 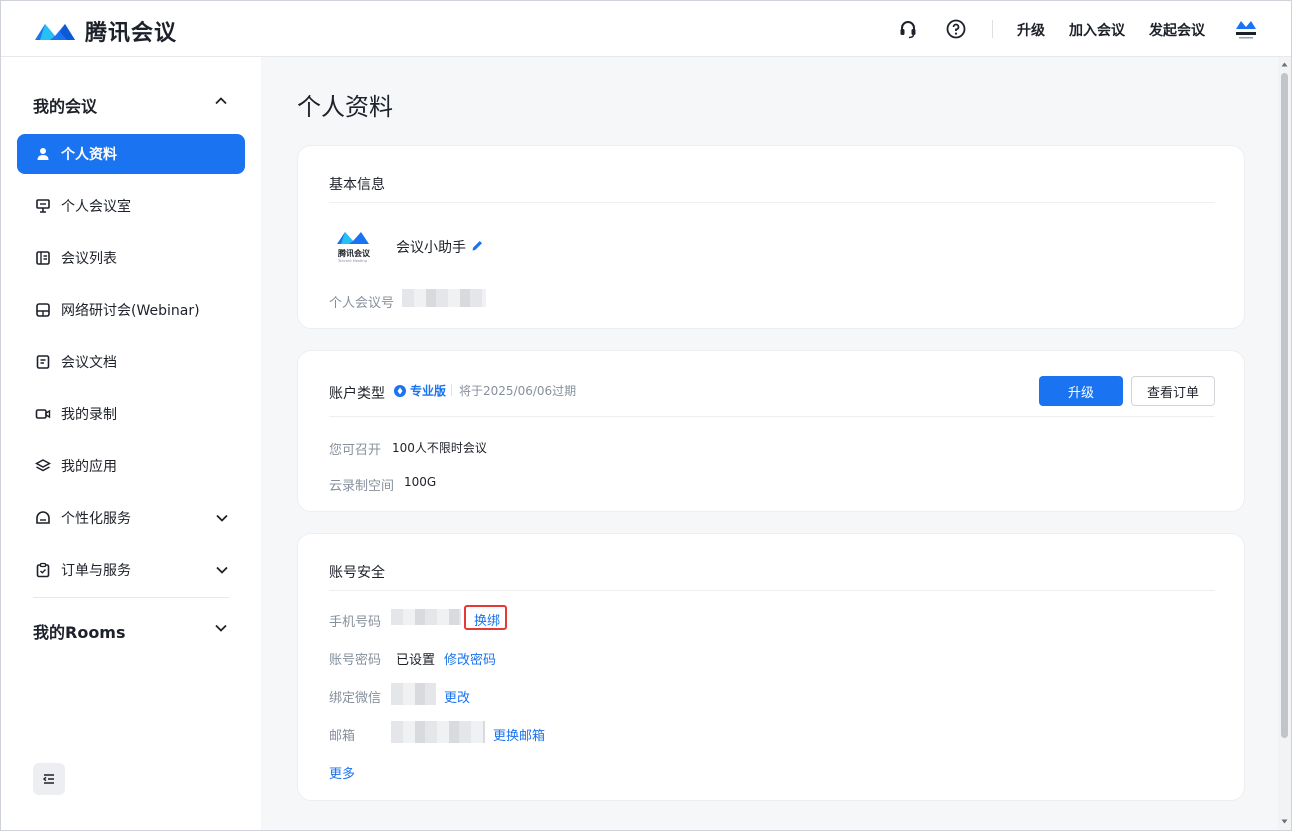 What do you see at coordinates (1284, 405) in the screenshot?
I see `scrollbar-thumb` at bounding box center [1284, 405].